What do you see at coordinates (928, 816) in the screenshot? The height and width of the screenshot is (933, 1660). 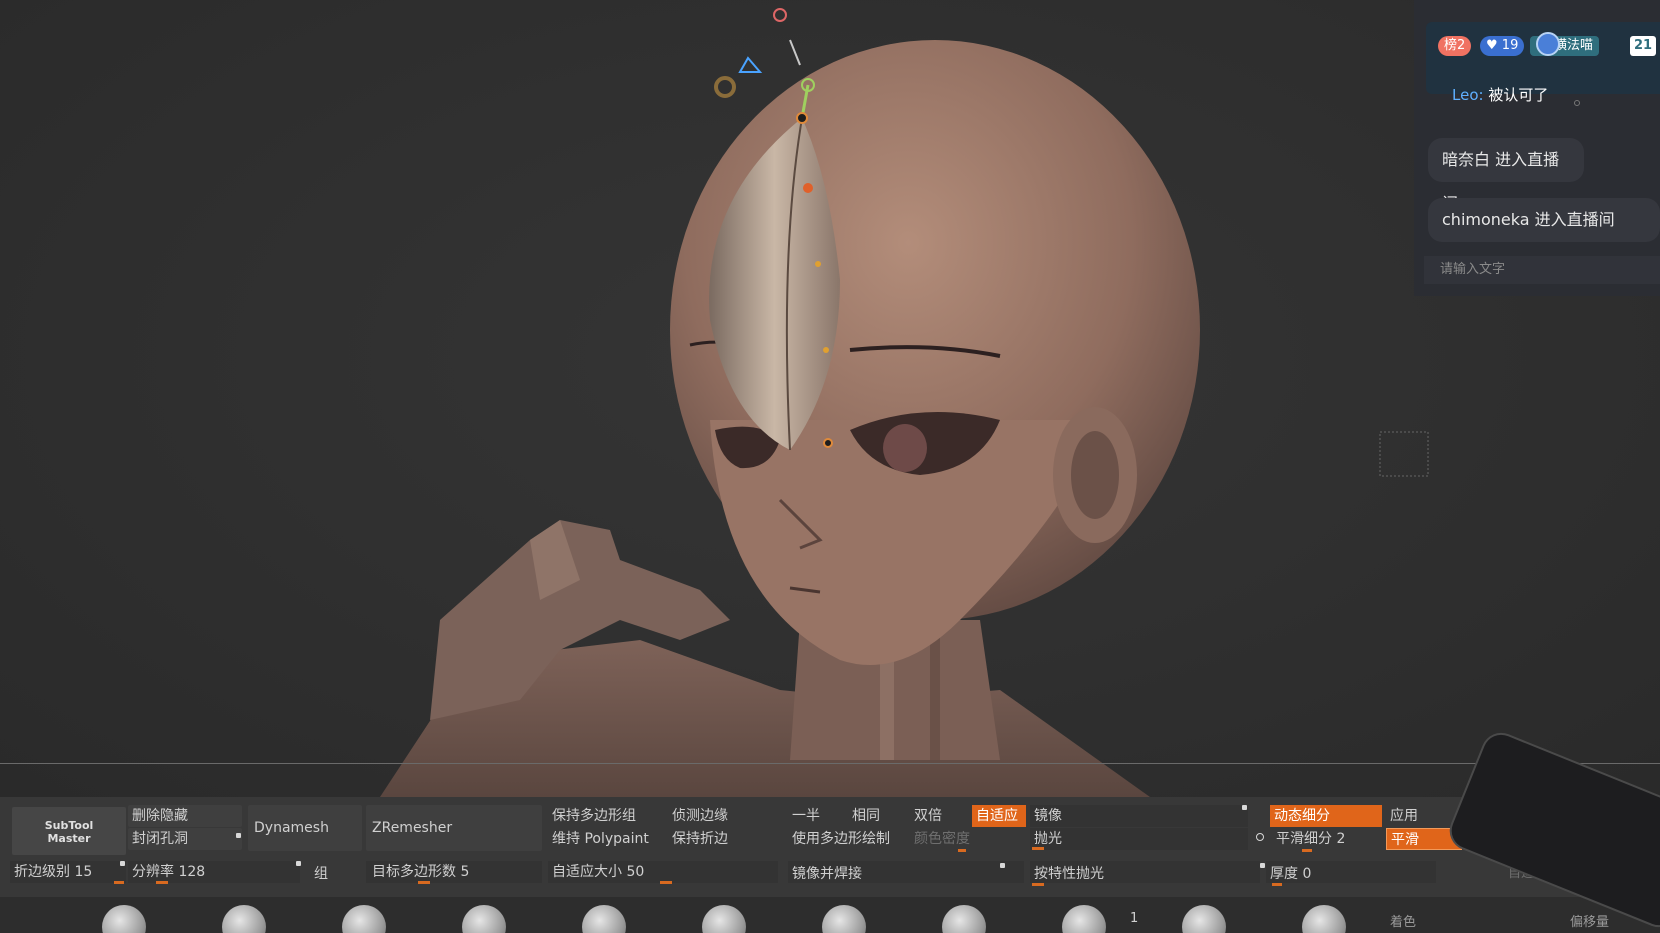 I see `double-button: 双倍` at bounding box center [928, 816].